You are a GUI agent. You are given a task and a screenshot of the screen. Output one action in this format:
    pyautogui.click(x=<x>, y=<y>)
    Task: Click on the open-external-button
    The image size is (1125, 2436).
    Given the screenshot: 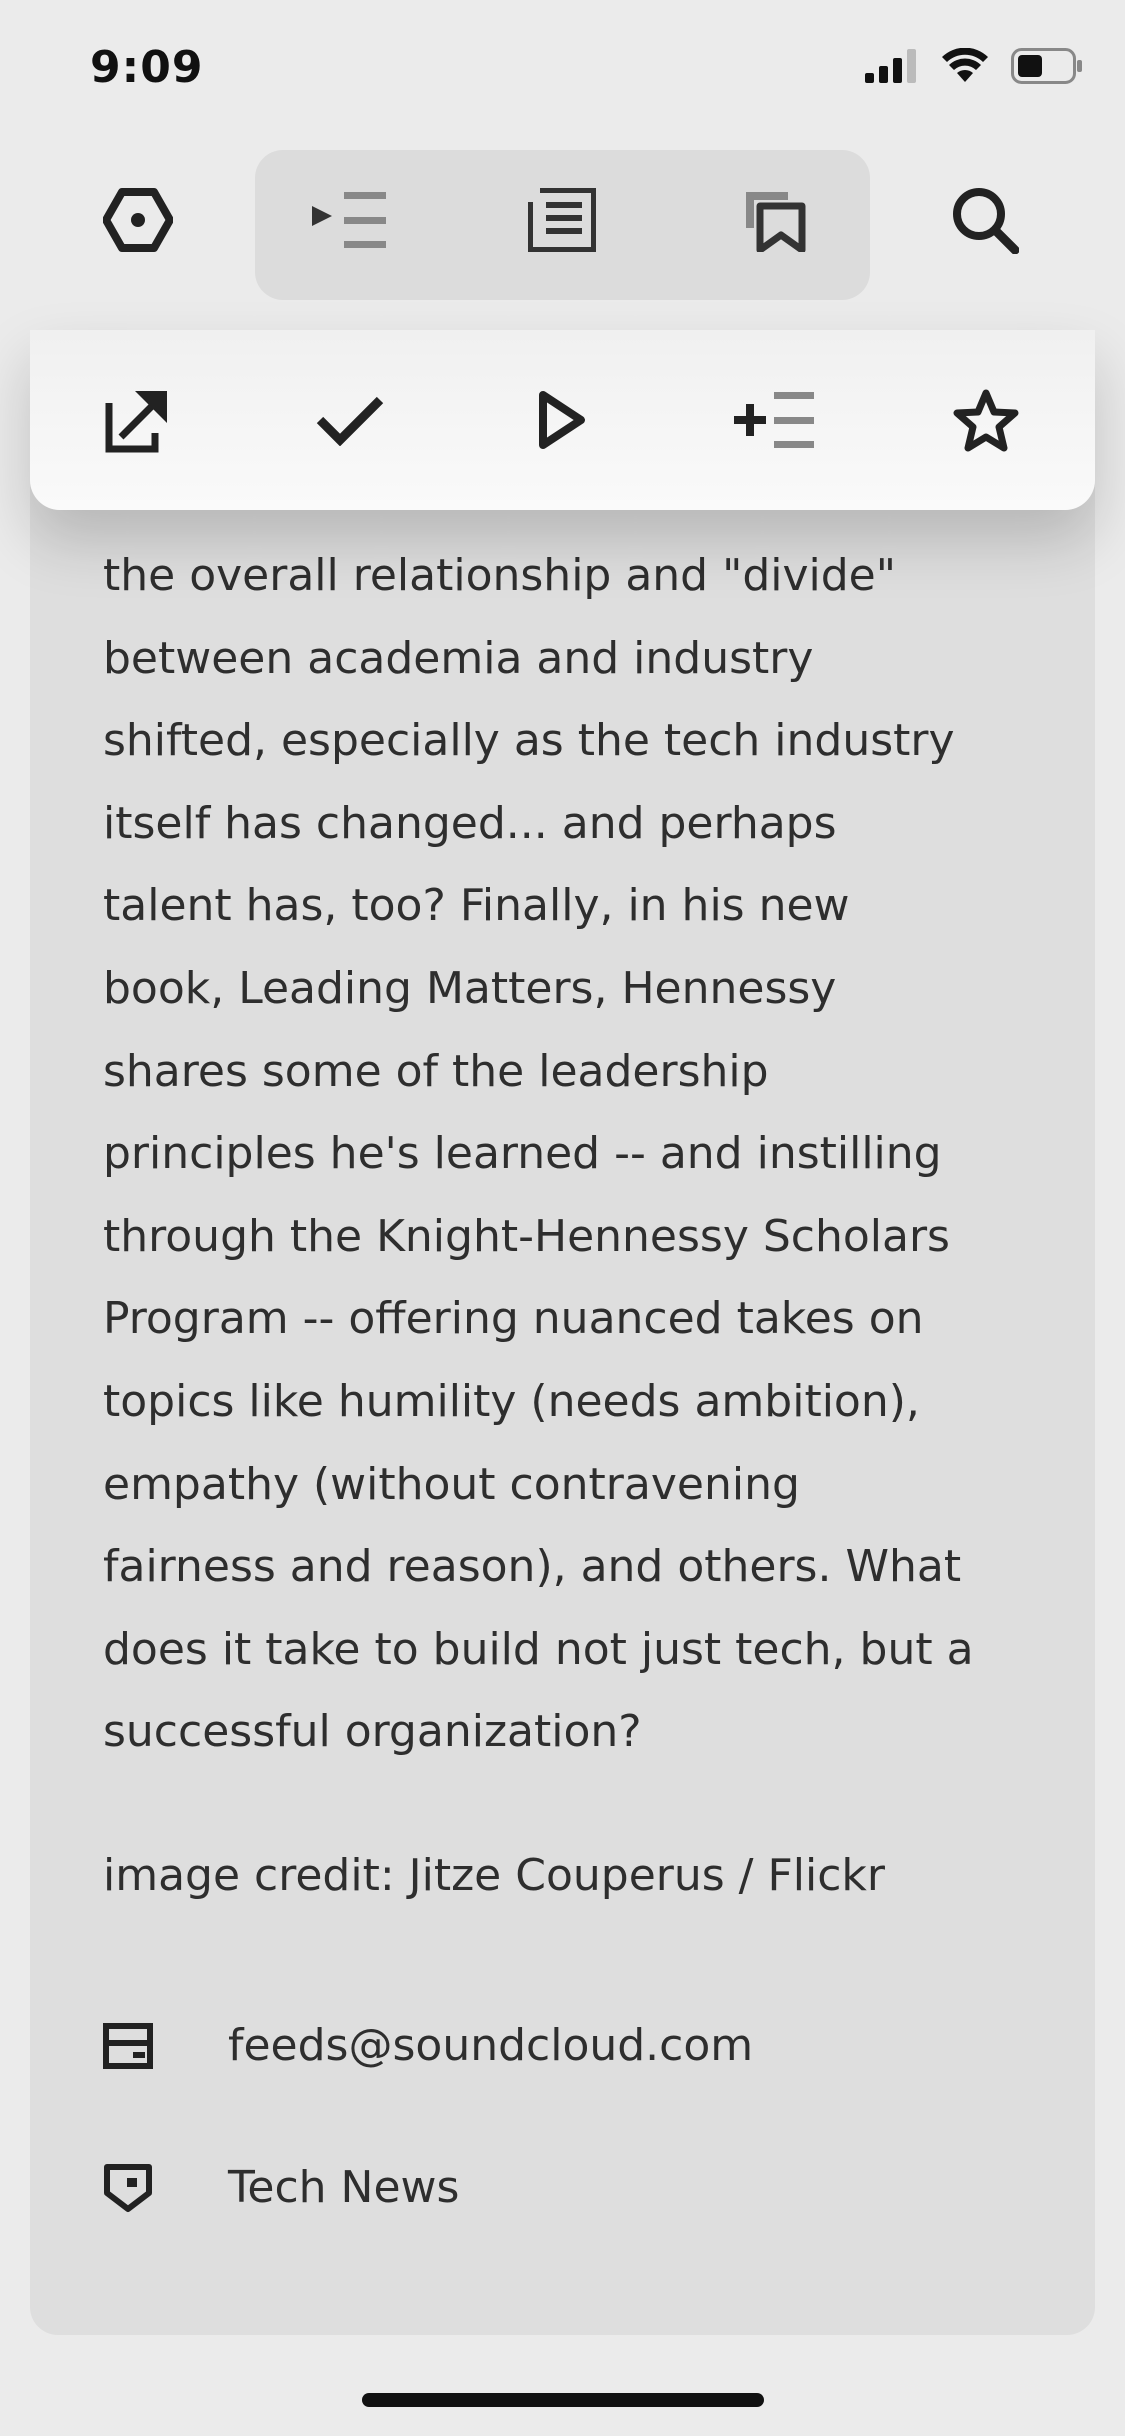 What is the action you would take?
    pyautogui.click(x=138, y=420)
    